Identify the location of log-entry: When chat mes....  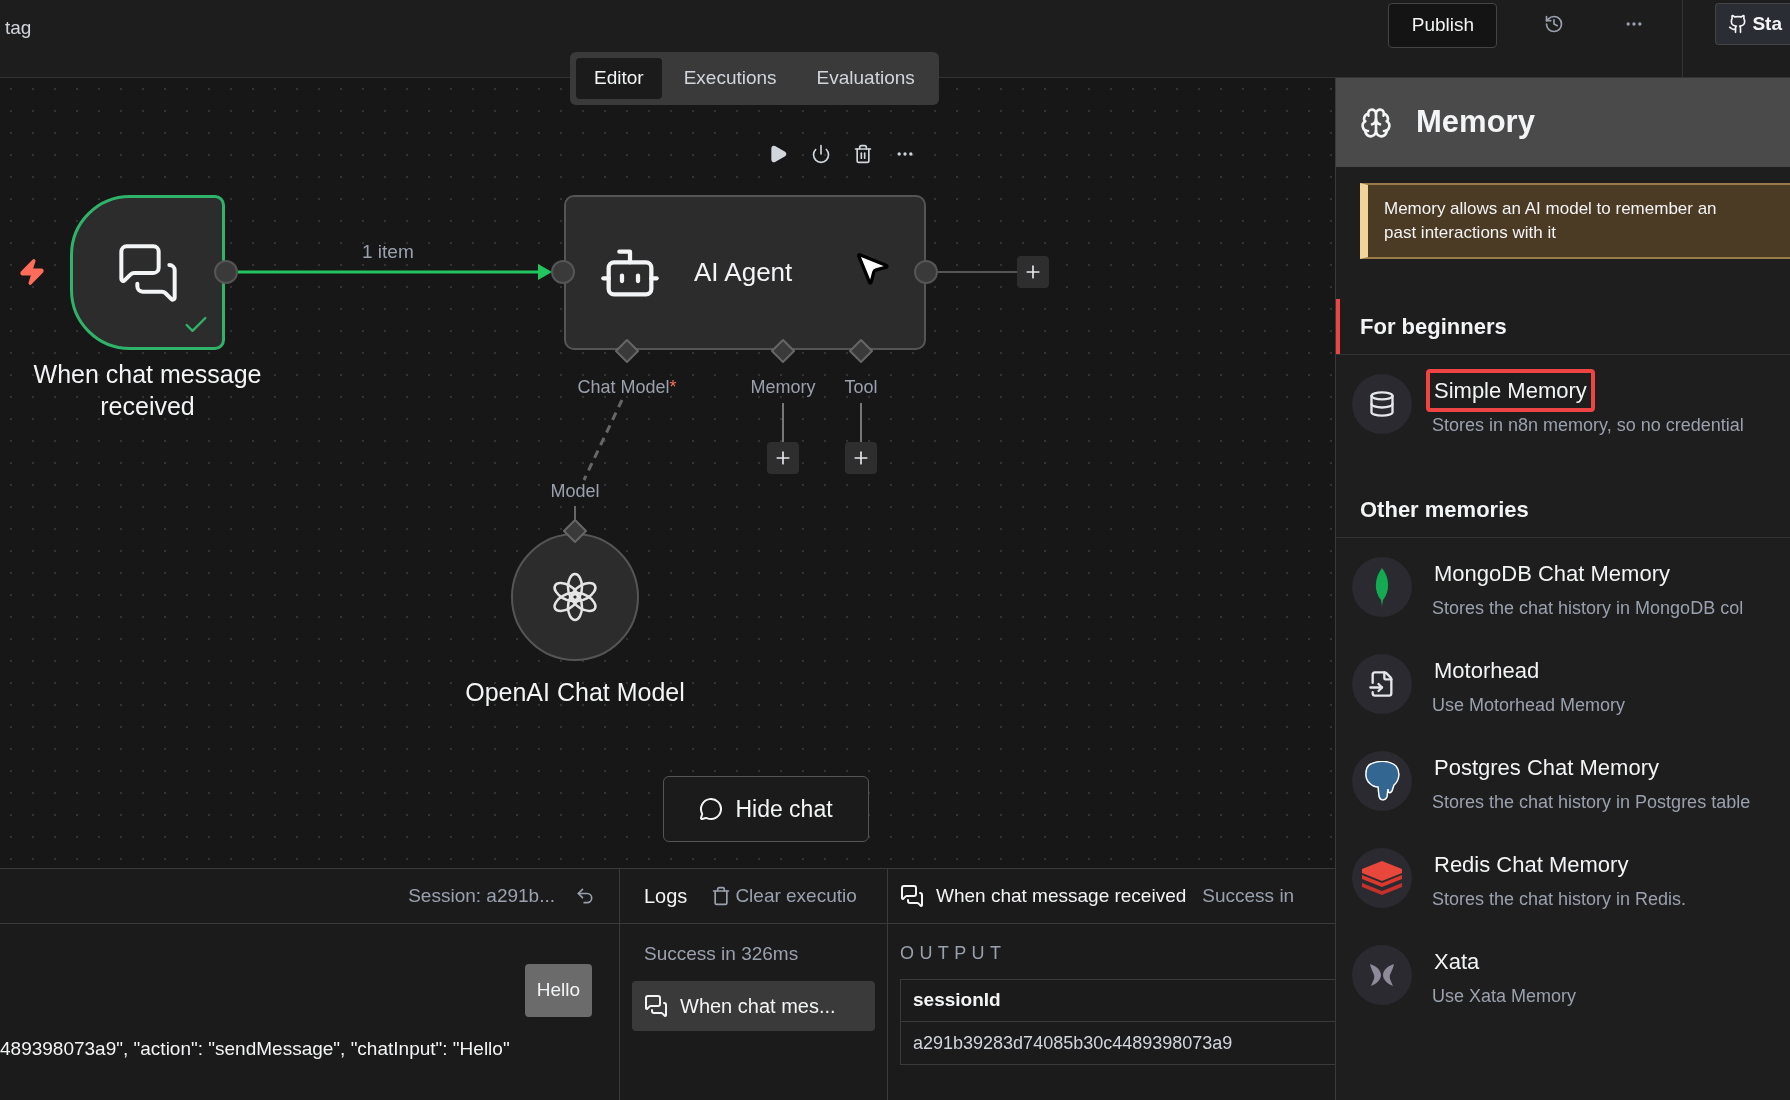
(753, 1005).